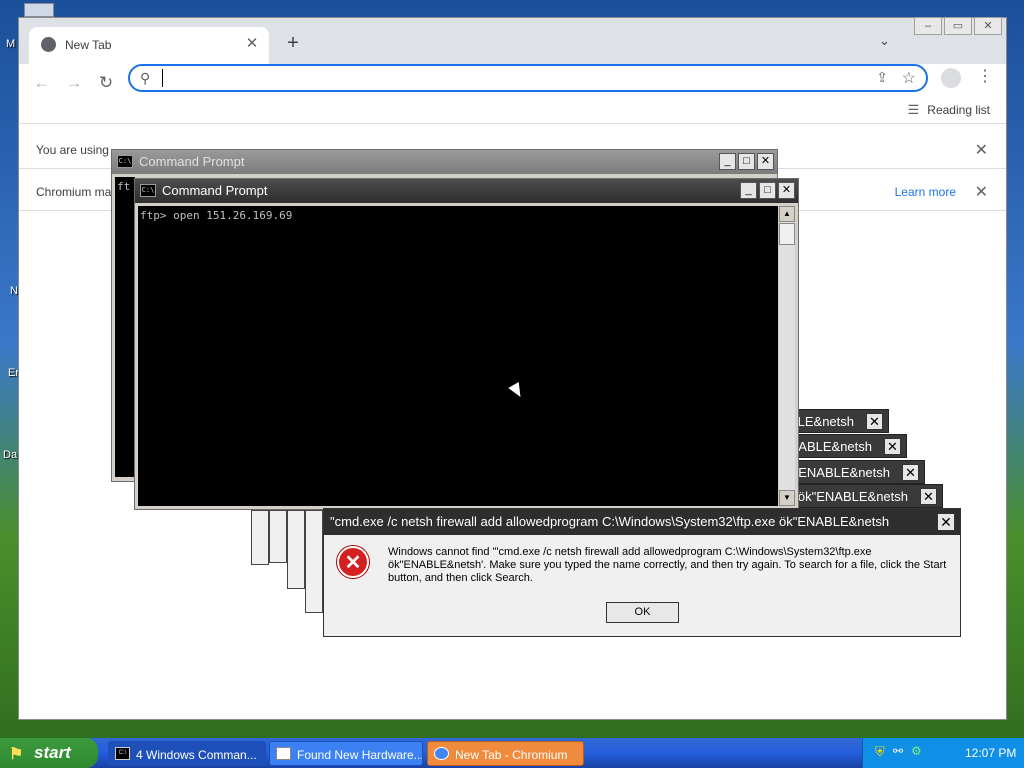 The image size is (1024, 768). Describe the element at coordinates (787, 356) in the screenshot. I see `cmd-scrollbar: ▲ ▼` at that location.